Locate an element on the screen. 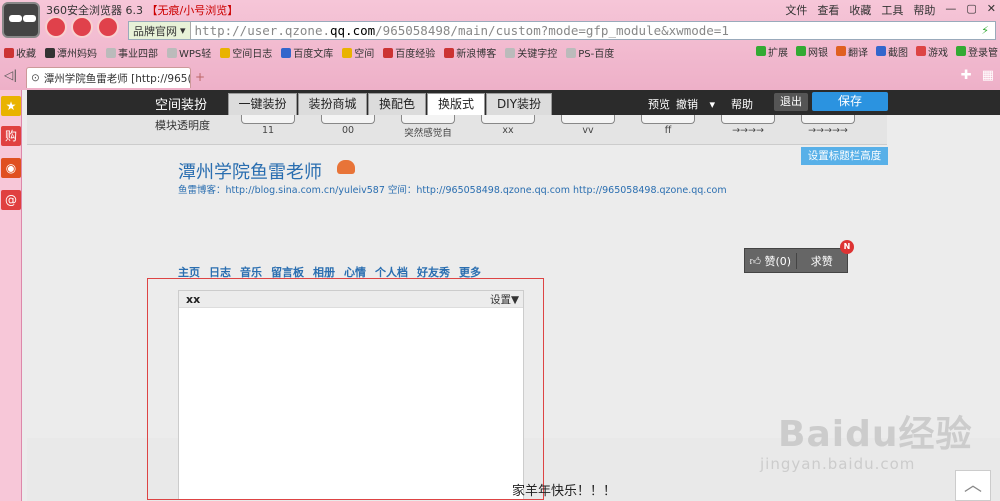 This screenshot has height=501, width=1000. favorites-bar-right: 扩展 网银 翻译 截图 游戏 登录管 is located at coordinates (877, 51).